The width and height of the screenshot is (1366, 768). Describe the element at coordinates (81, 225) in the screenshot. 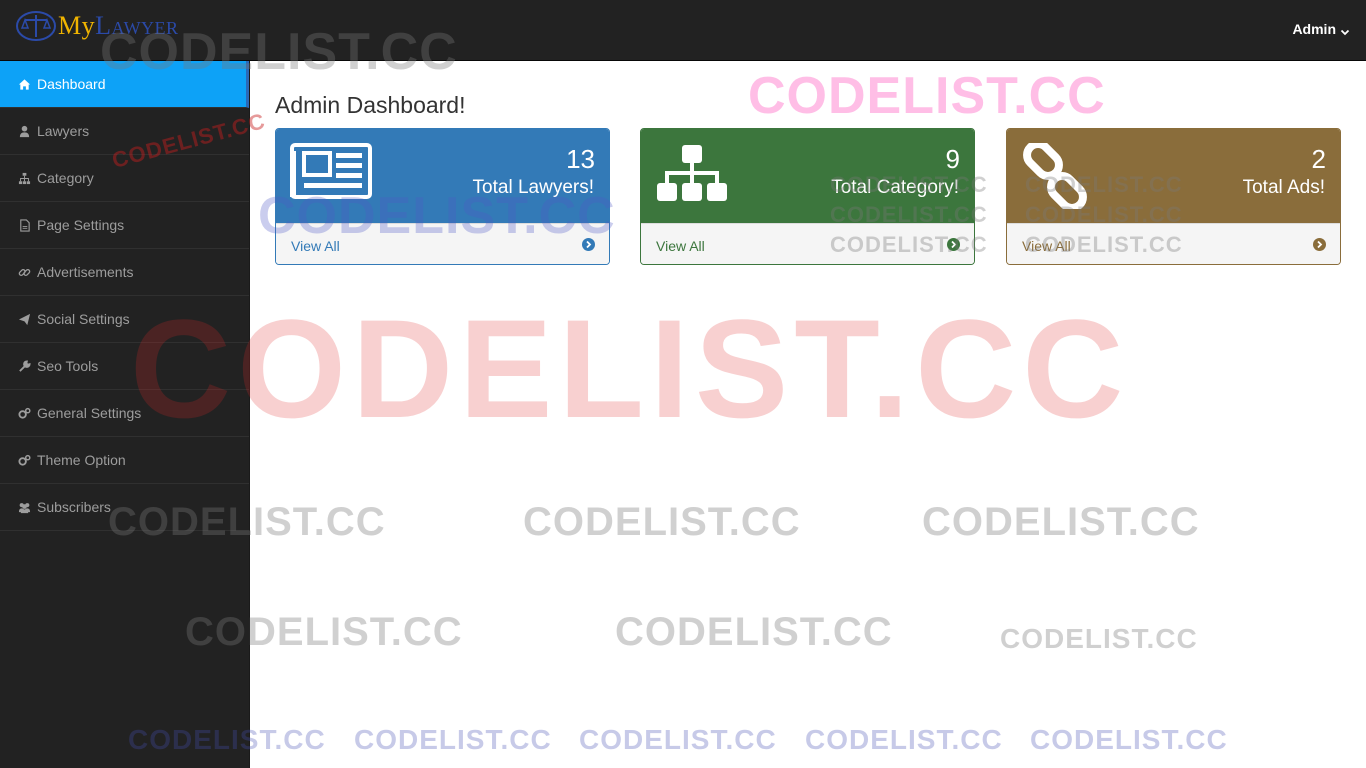

I see `sidebar-item-label: Page Settings` at that location.